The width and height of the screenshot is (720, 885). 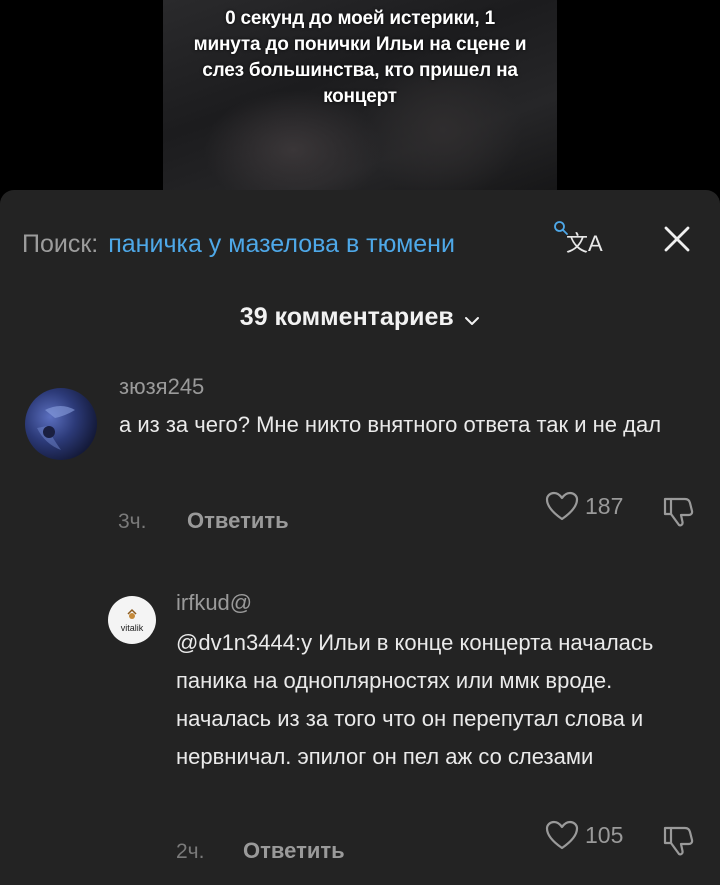 I want to click on comment-time: 3ч., so click(x=132, y=521).